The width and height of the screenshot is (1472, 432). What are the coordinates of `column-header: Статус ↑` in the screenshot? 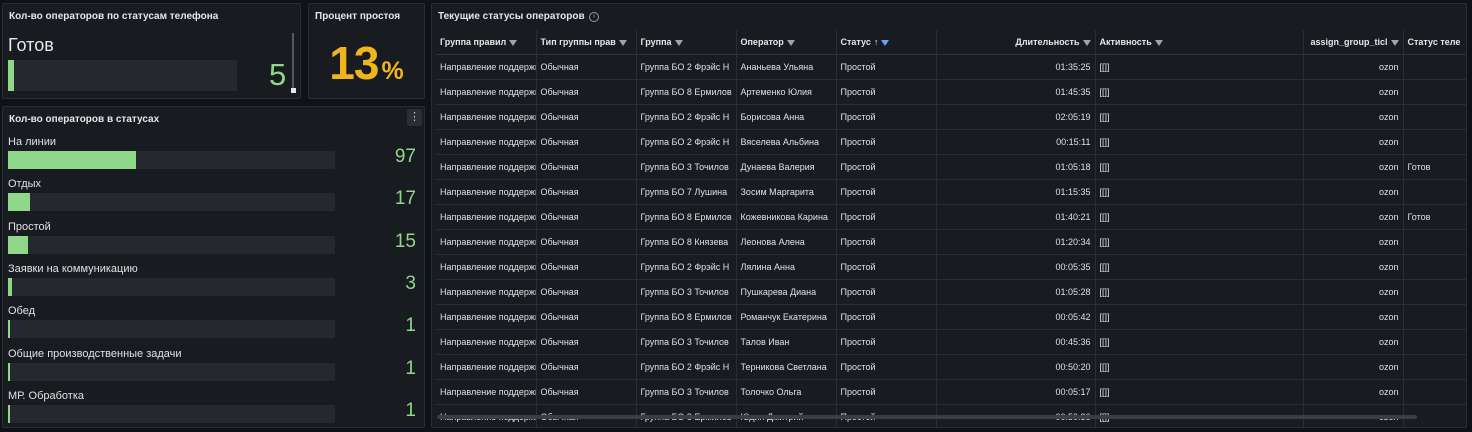 It's located at (886, 42).